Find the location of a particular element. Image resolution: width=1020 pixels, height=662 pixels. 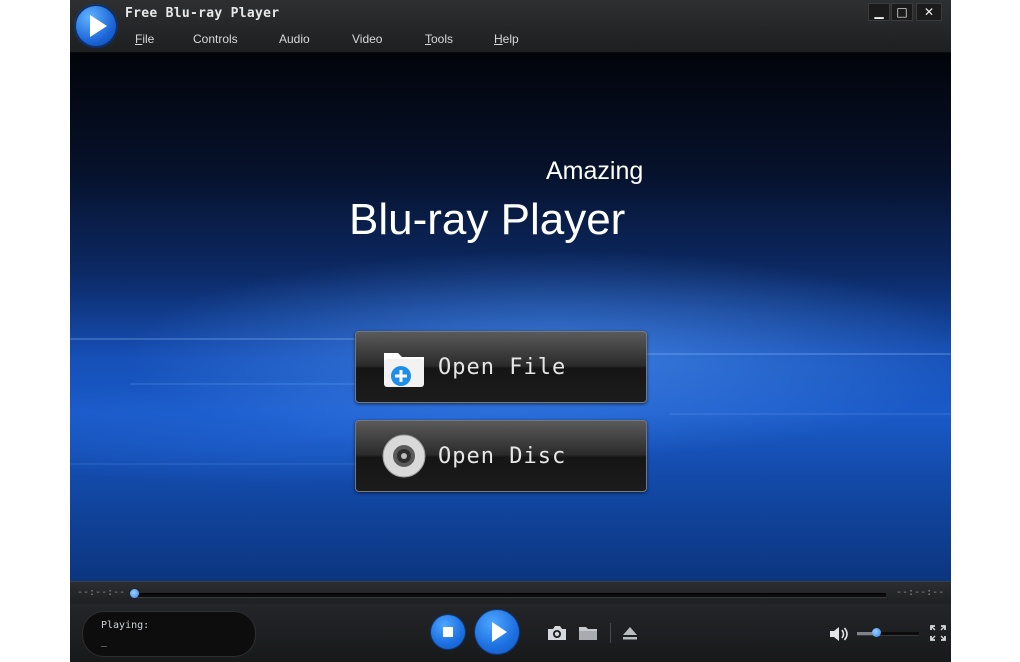

menu-help: Help is located at coordinates (506, 39).